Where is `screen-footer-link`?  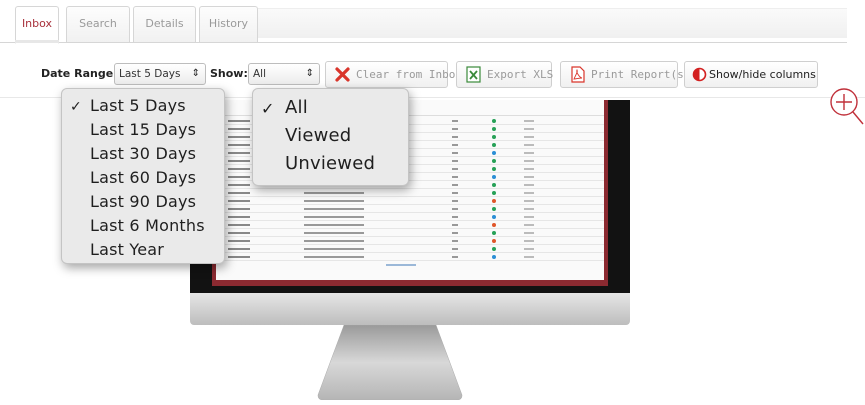 screen-footer-link is located at coordinates (401, 265).